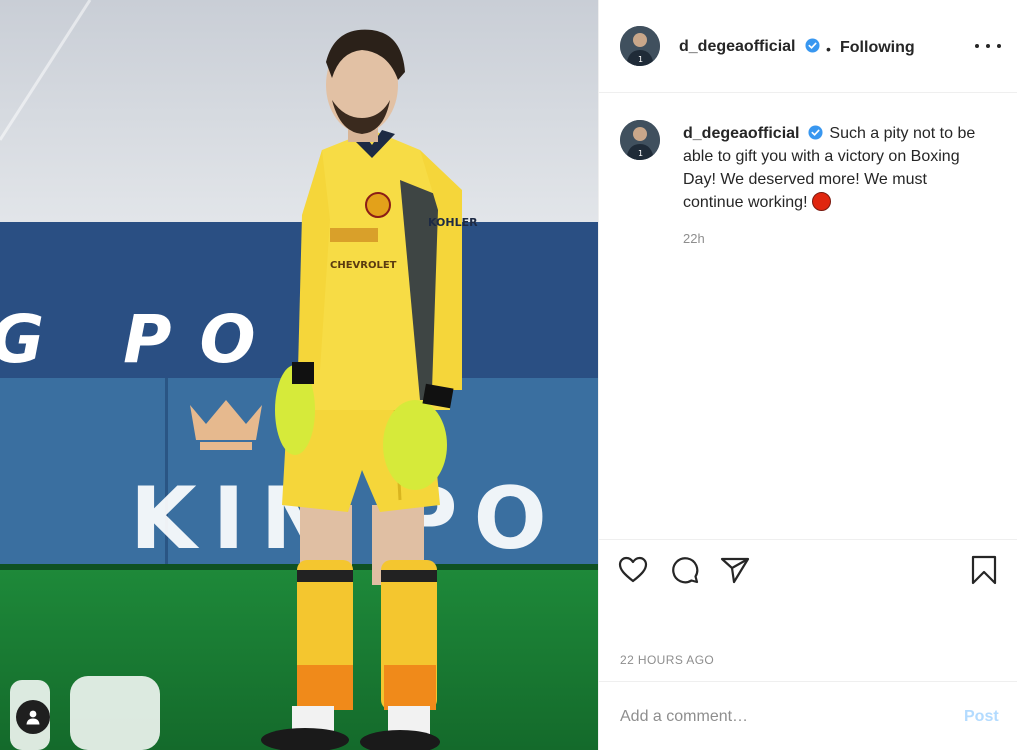 The image size is (1017, 750). What do you see at coordinates (737, 47) in the screenshot?
I see `username: d_degeaofficial` at bounding box center [737, 47].